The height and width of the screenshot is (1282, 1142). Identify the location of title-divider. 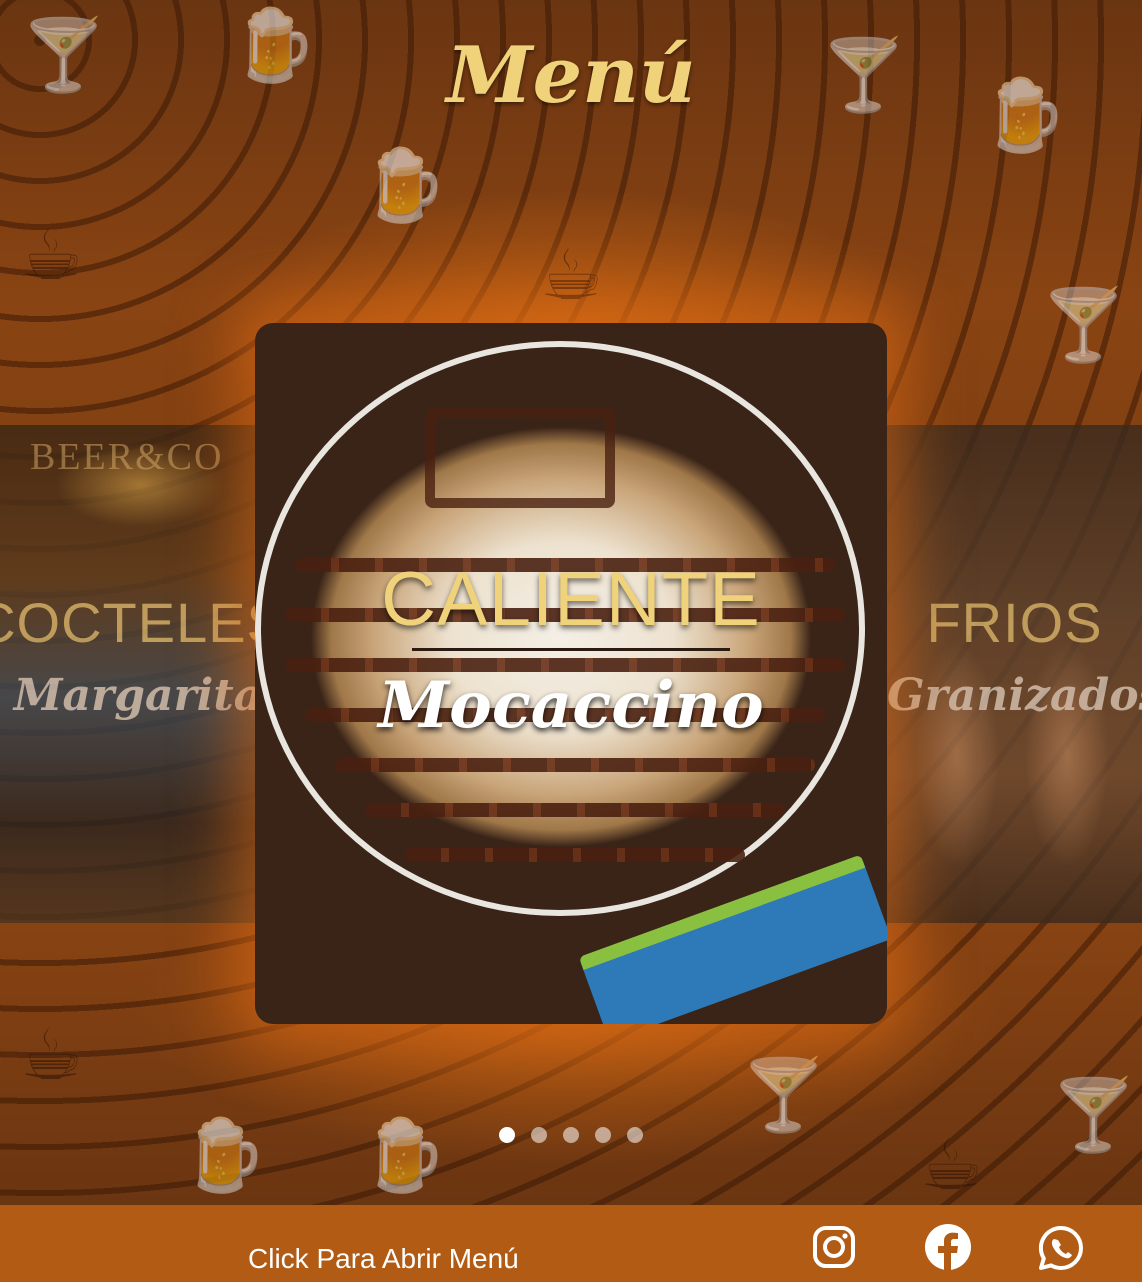
(571, 649).